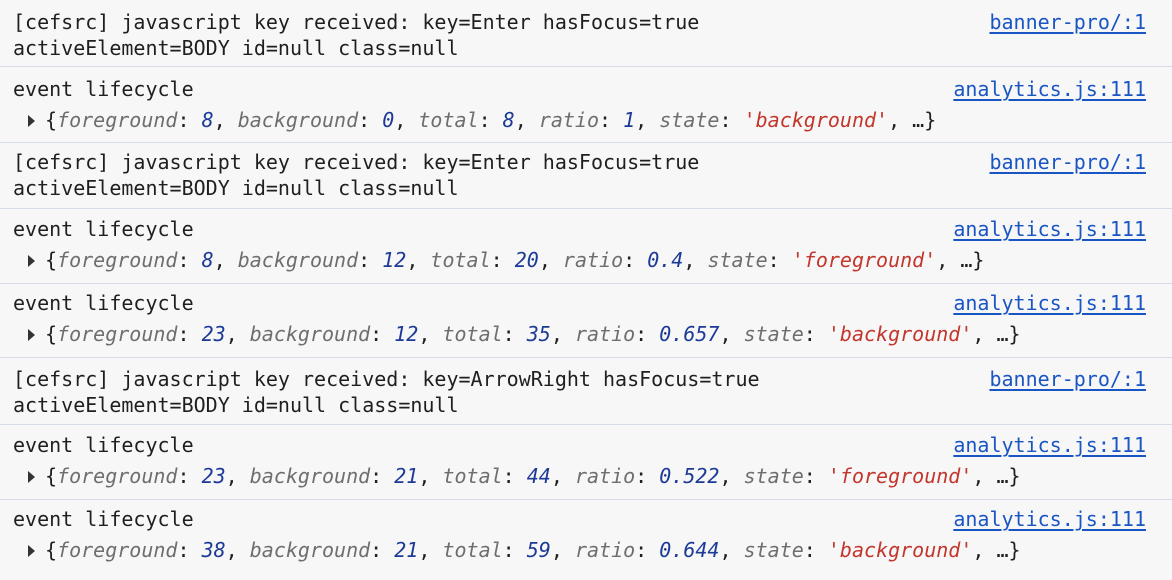 The width and height of the screenshot is (1172, 580). I want to click on value-background: 0, so click(388, 120).